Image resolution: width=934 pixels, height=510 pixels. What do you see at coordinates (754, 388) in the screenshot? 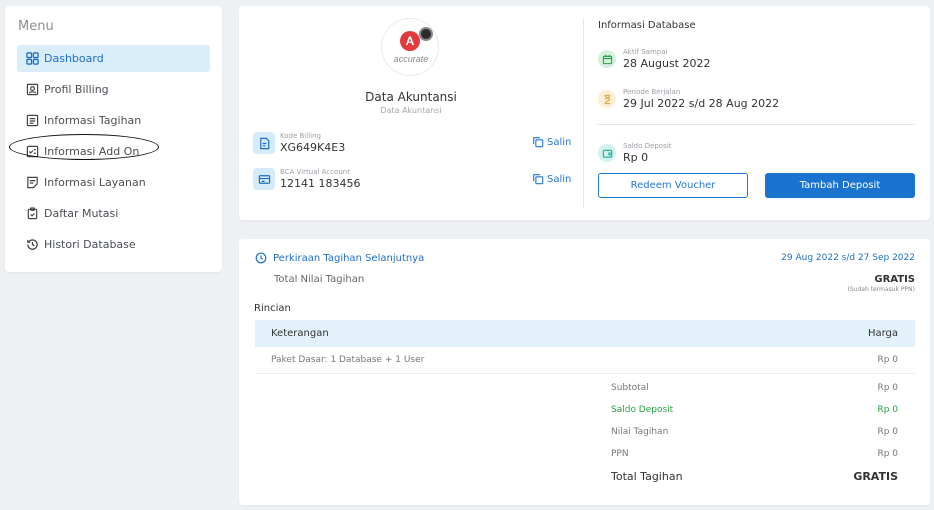
I see `summary-subtotal: Subtotal Rp 0` at bounding box center [754, 388].